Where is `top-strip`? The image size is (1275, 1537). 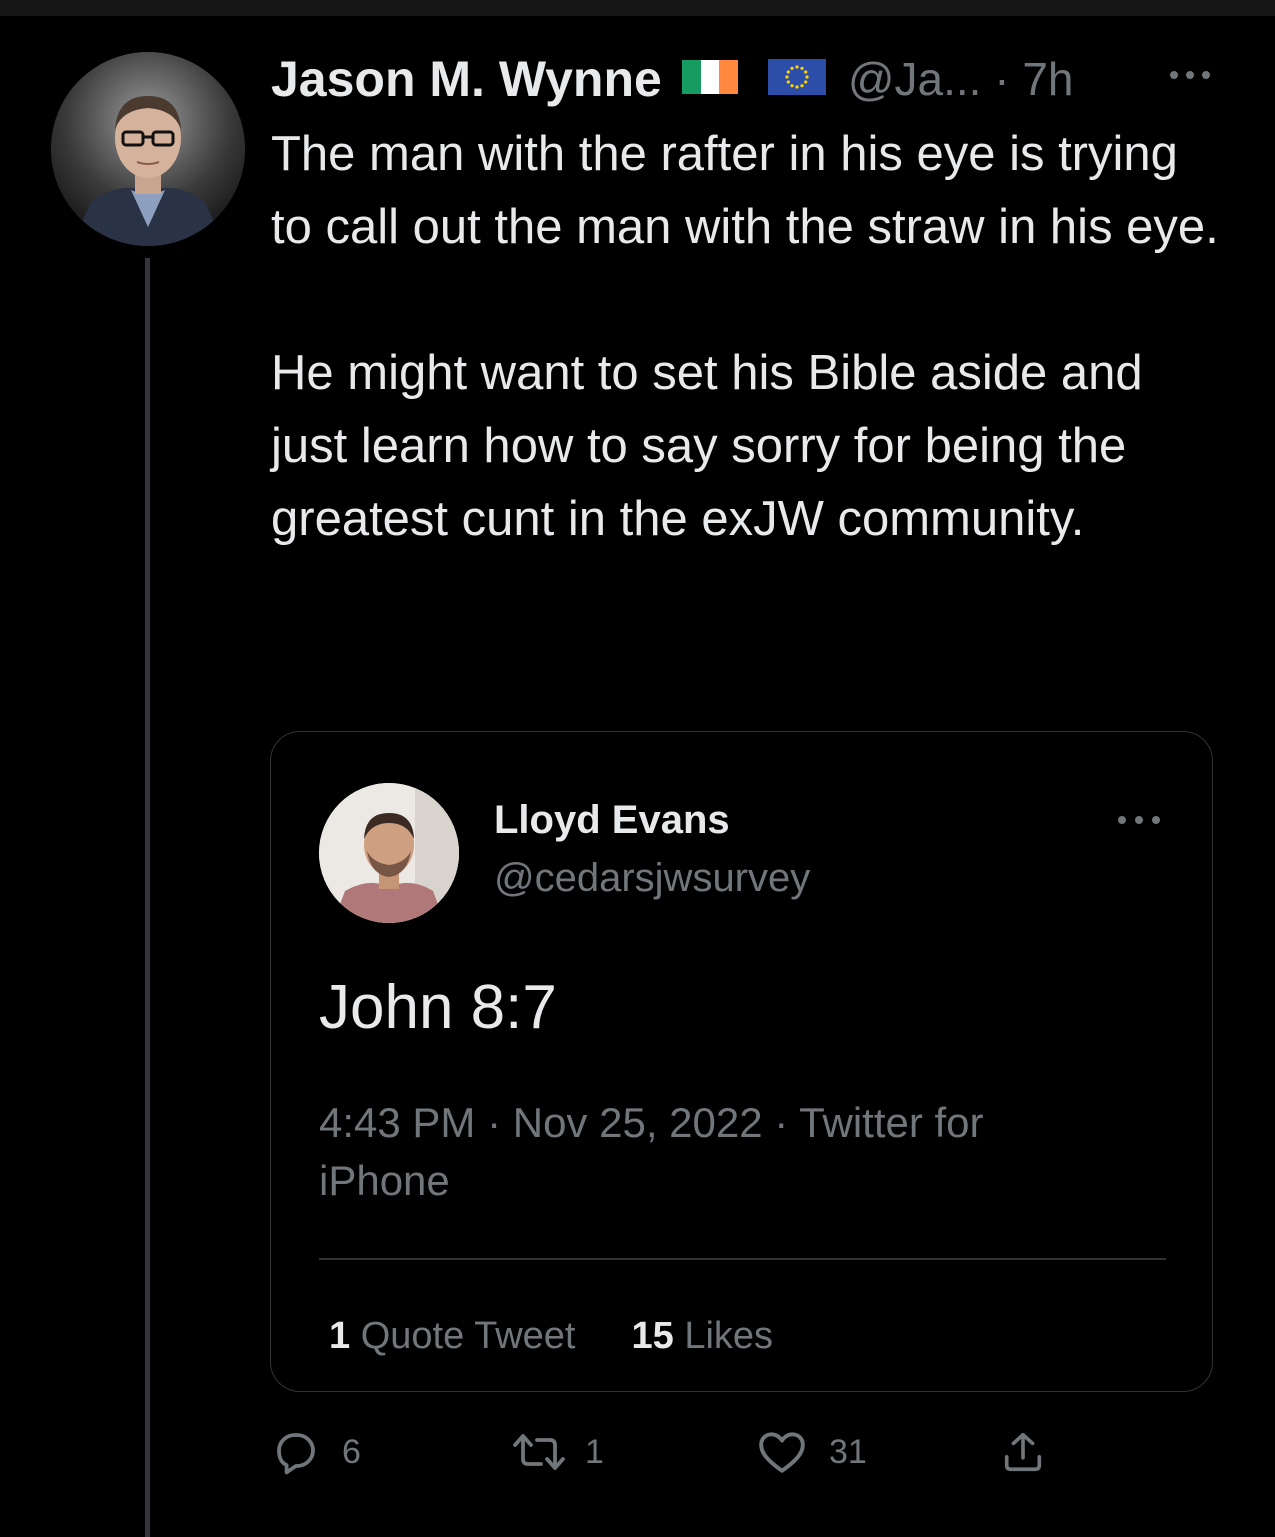
top-strip is located at coordinates (637, 8).